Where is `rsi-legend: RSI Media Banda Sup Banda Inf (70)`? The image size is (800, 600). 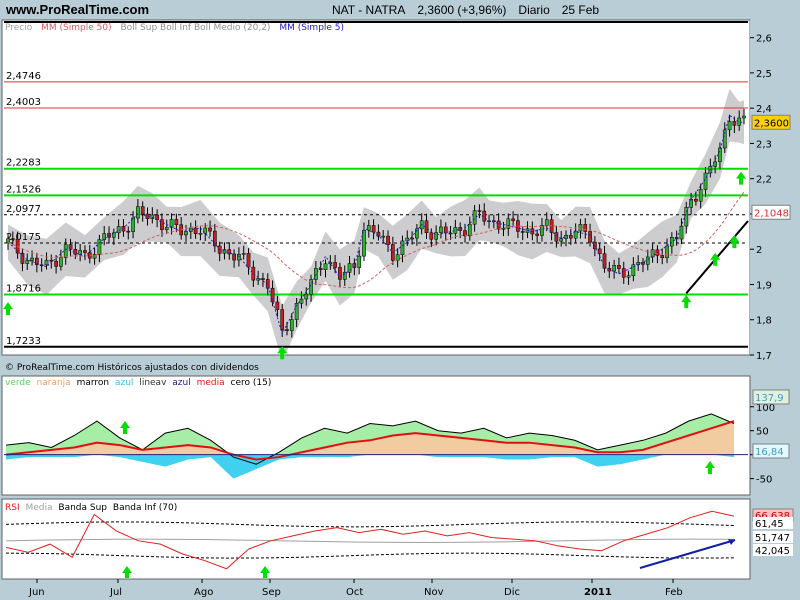
rsi-legend: RSI Media Banda Sup Banda Inf (70) is located at coordinates (91, 508).